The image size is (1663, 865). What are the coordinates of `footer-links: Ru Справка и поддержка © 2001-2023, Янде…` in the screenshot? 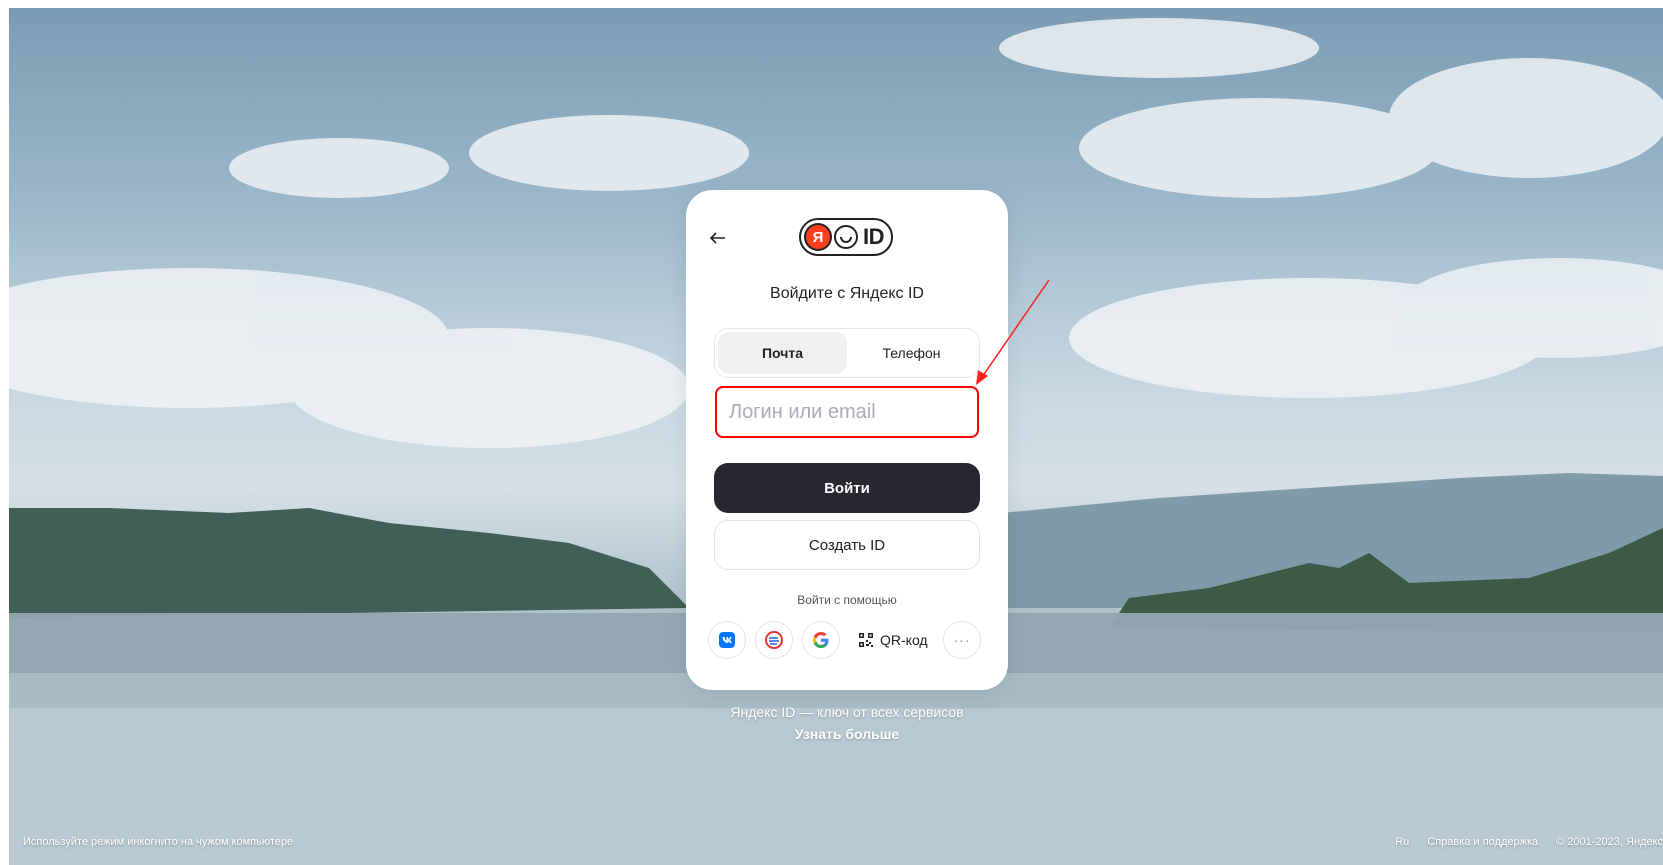 It's located at (1529, 842).